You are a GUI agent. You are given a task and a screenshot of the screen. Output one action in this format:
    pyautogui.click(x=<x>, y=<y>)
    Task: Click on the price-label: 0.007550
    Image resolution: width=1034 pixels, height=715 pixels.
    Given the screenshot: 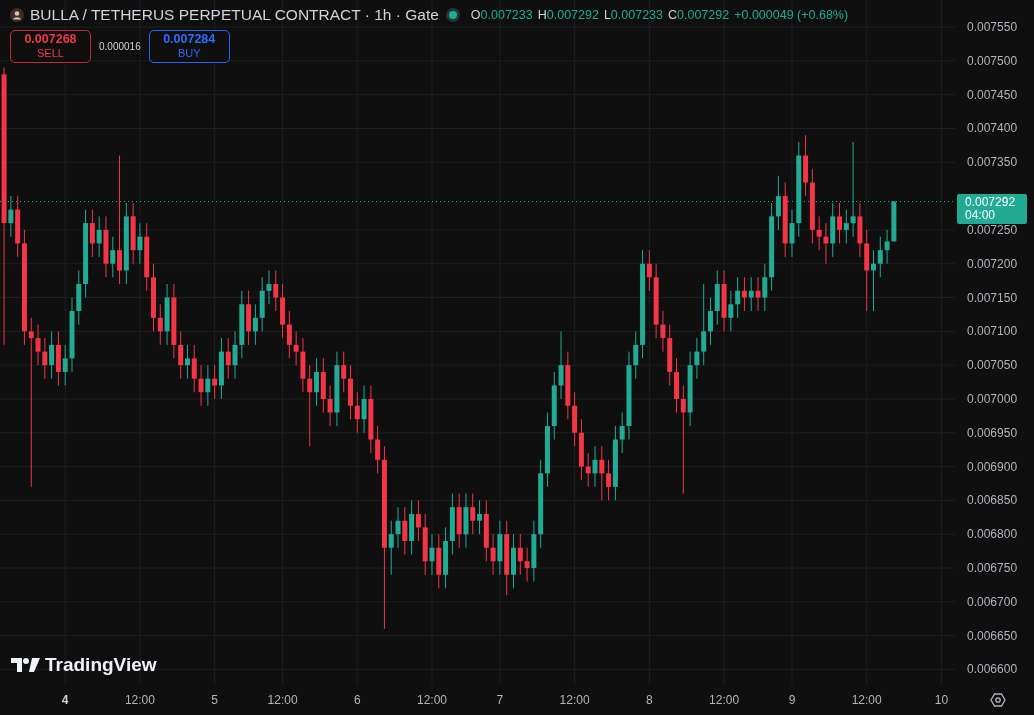 What is the action you would take?
    pyautogui.click(x=992, y=27)
    